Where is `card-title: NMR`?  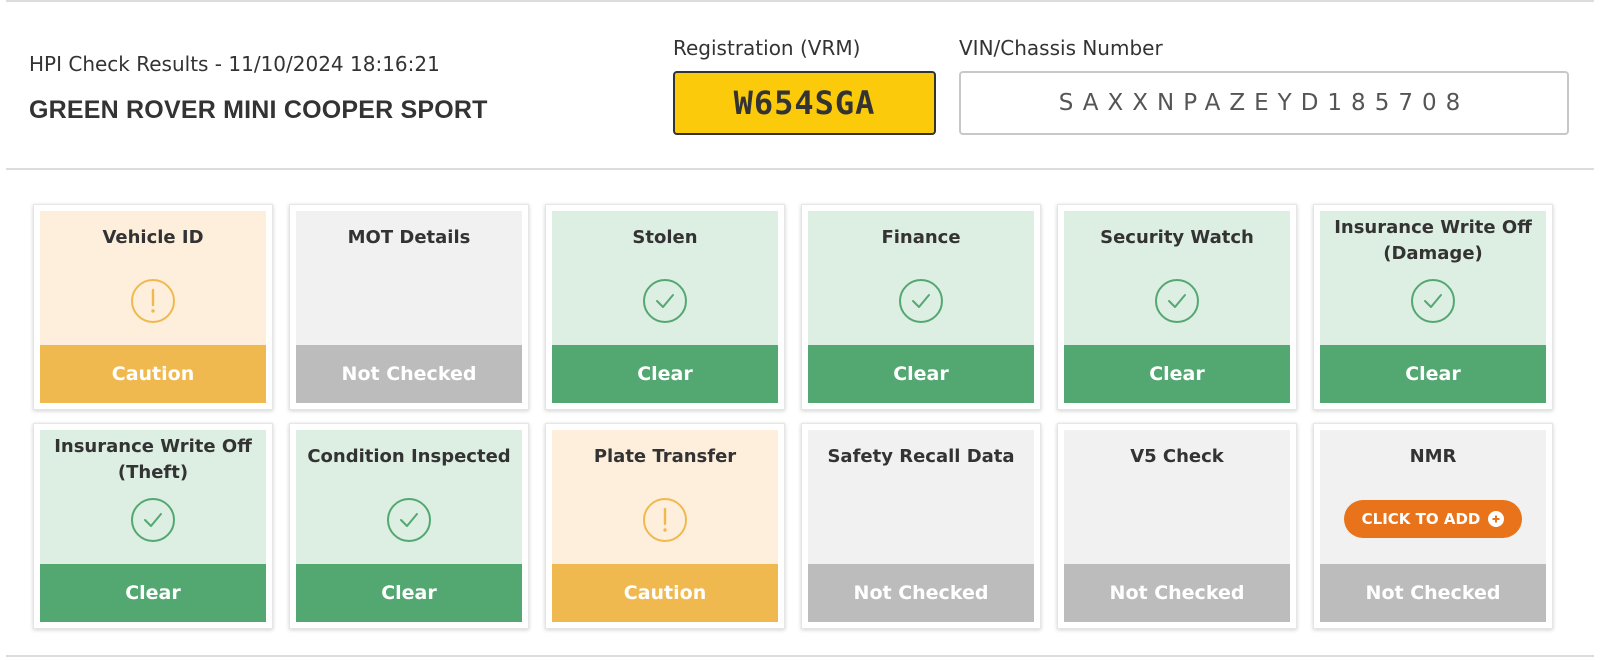 card-title: NMR is located at coordinates (1433, 456).